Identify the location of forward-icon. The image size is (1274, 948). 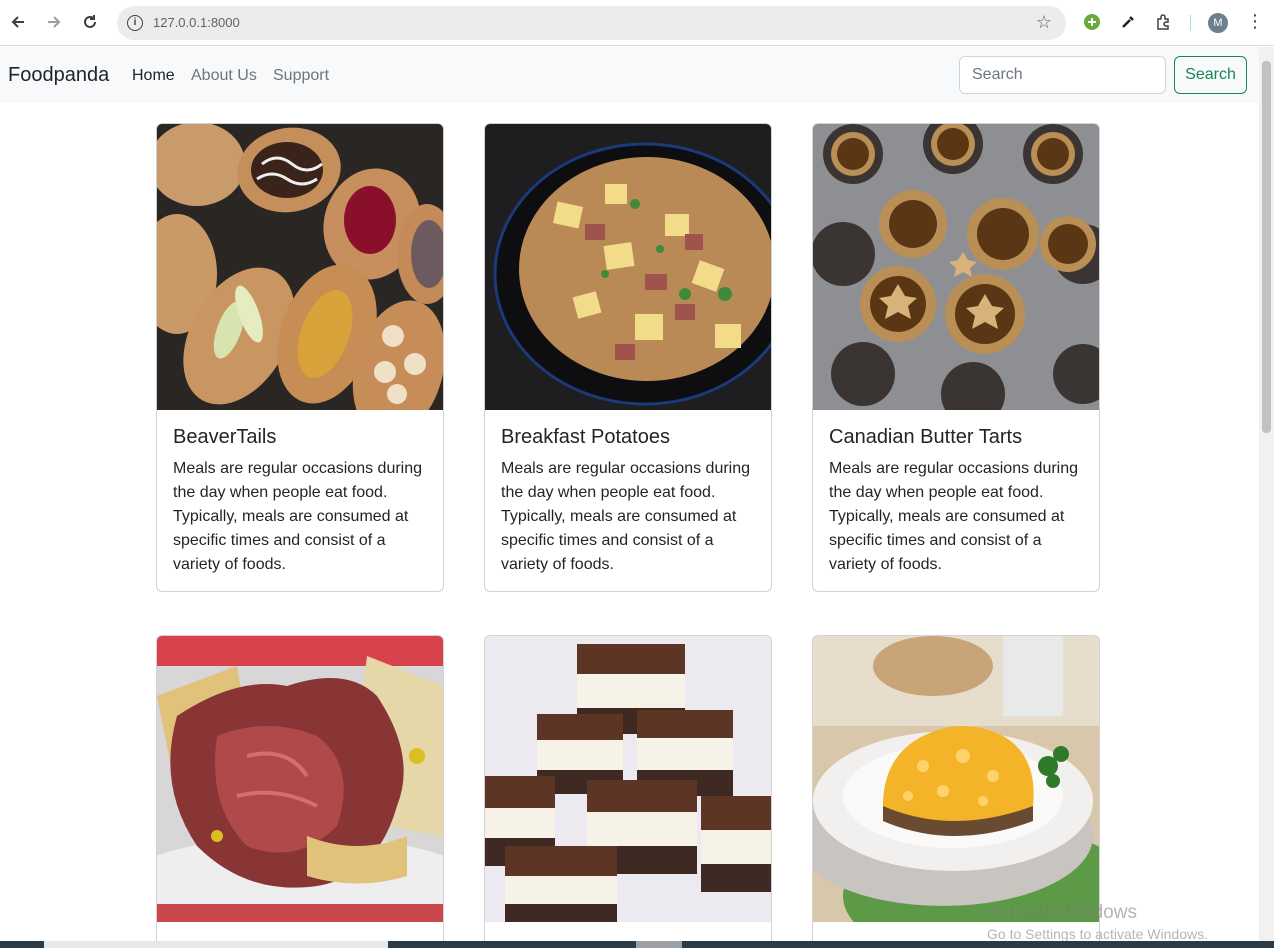
(54, 22).